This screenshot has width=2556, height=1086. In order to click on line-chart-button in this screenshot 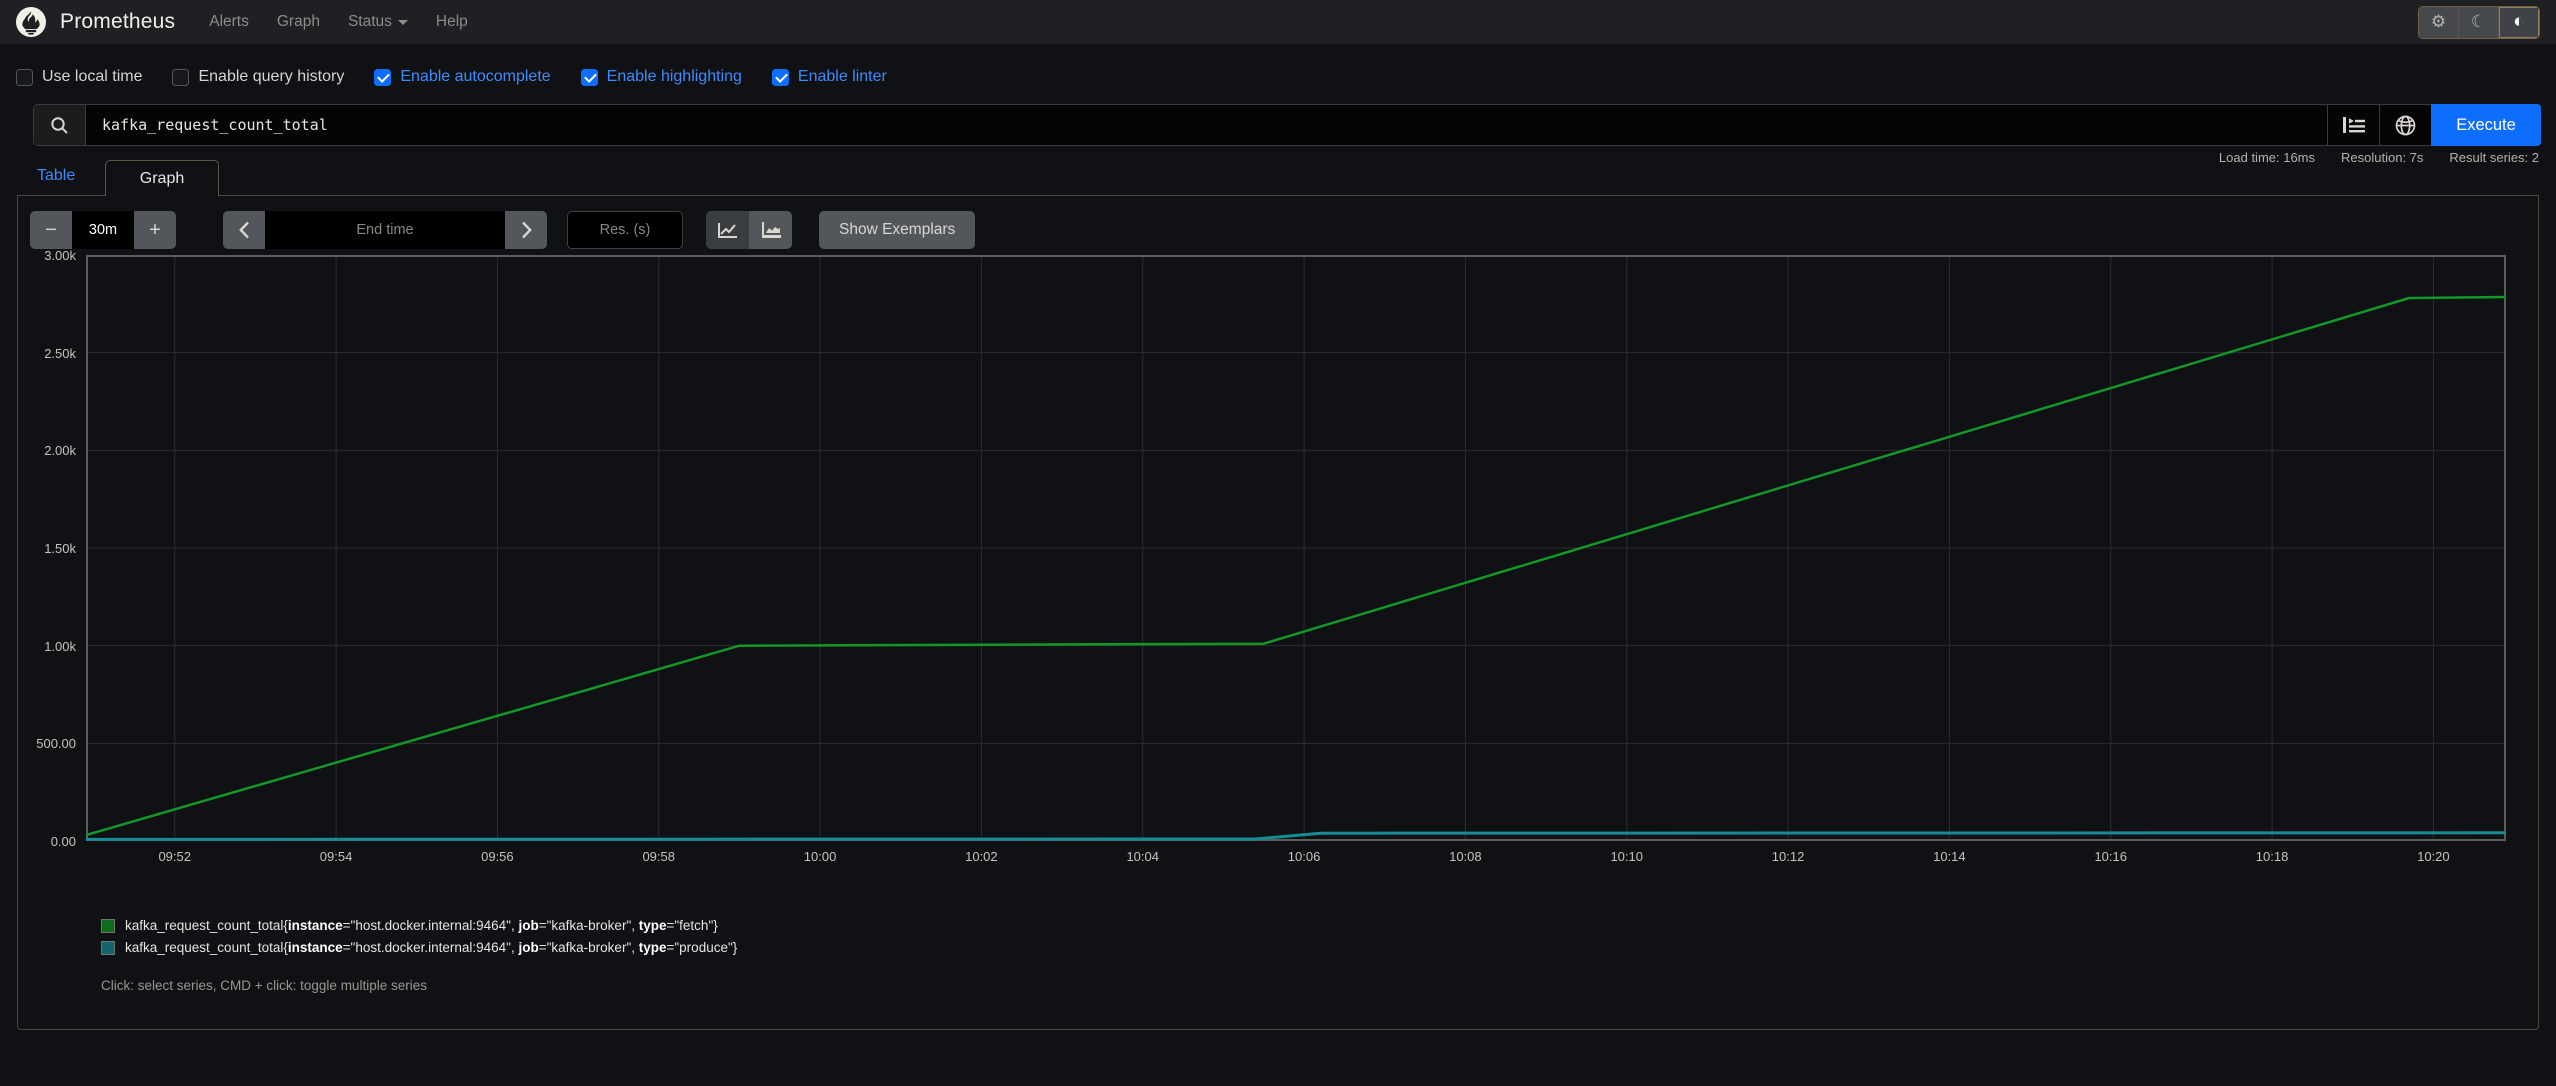, I will do `click(727, 230)`.